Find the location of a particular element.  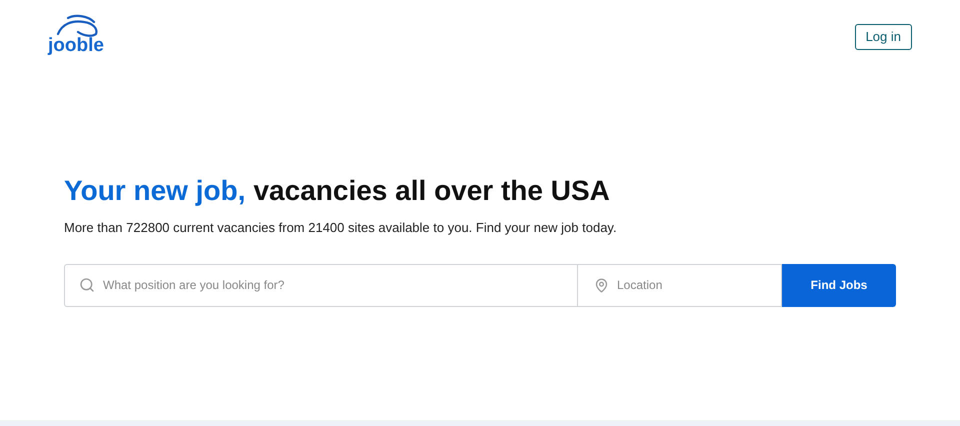

position-field: What position are you looking for? is located at coordinates (321, 285).